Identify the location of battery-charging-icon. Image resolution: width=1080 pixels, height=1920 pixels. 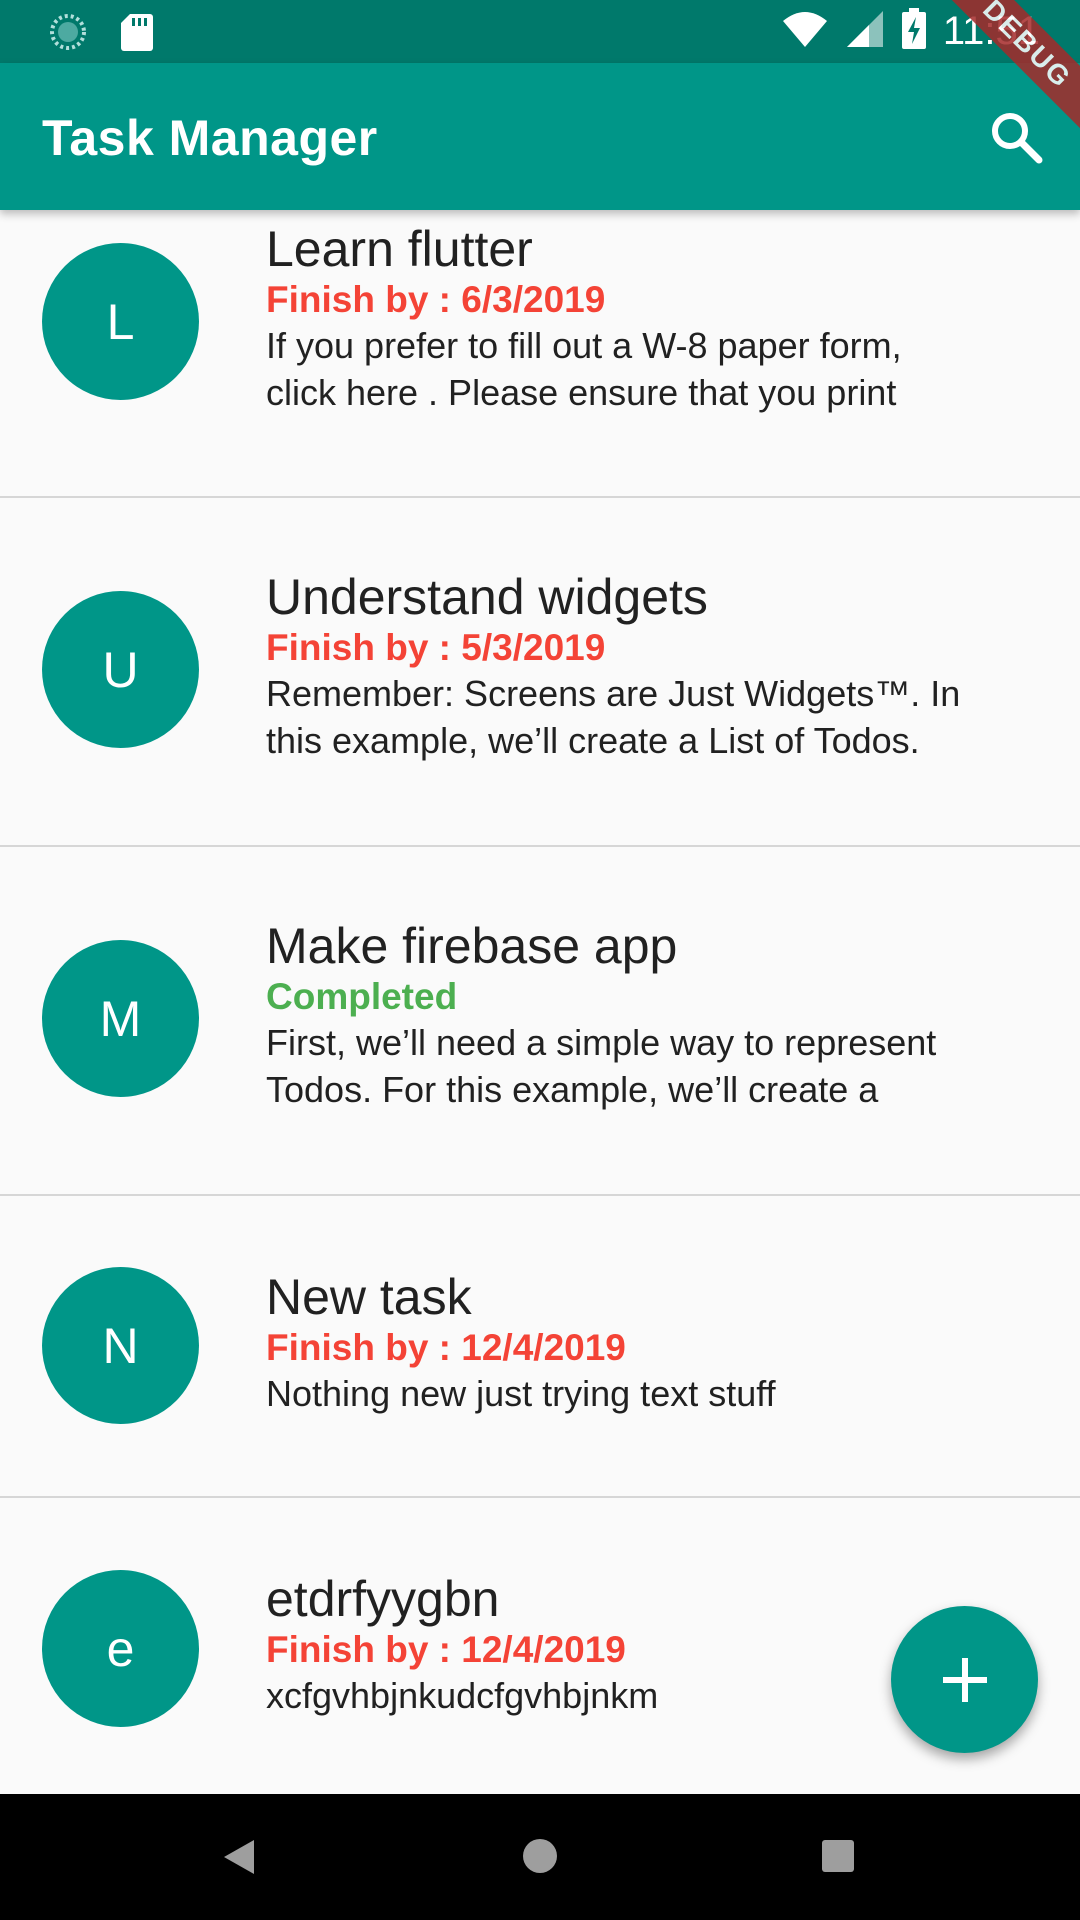
(914, 31).